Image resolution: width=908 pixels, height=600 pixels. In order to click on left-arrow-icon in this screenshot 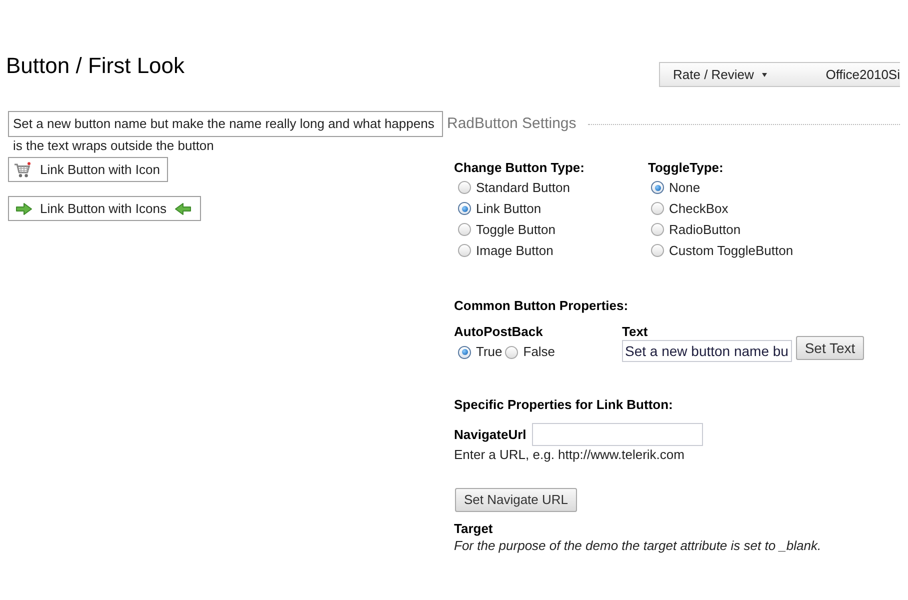, I will do `click(183, 208)`.